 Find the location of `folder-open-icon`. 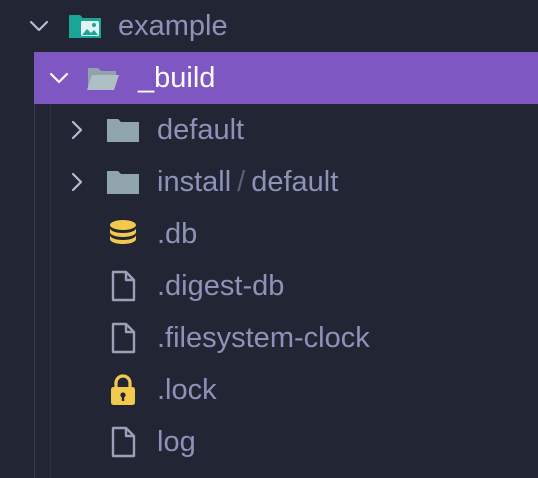

folder-open-icon is located at coordinates (103, 78).